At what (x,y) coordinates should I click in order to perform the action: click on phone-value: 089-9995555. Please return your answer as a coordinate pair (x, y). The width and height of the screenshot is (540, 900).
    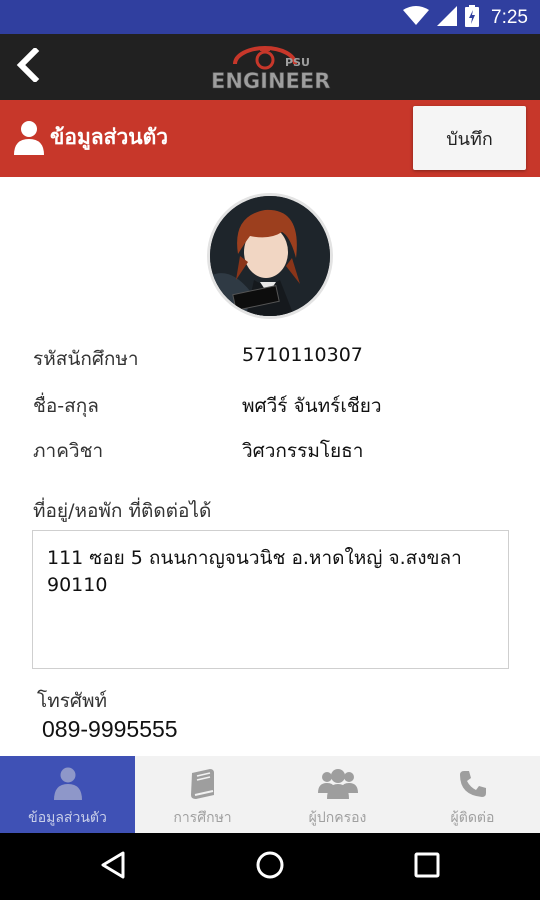
    Looking at the image, I should click on (110, 729).